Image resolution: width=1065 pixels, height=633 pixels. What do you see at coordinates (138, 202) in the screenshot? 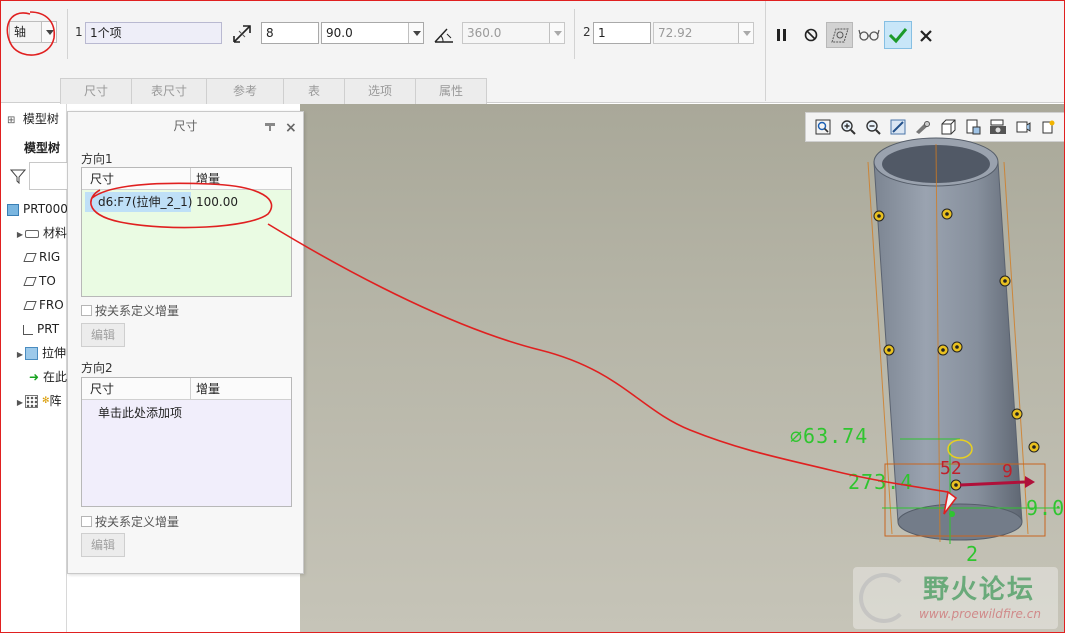
I see `row-dimension-cell: d6:F7(拉伸_2_1)` at bounding box center [138, 202].